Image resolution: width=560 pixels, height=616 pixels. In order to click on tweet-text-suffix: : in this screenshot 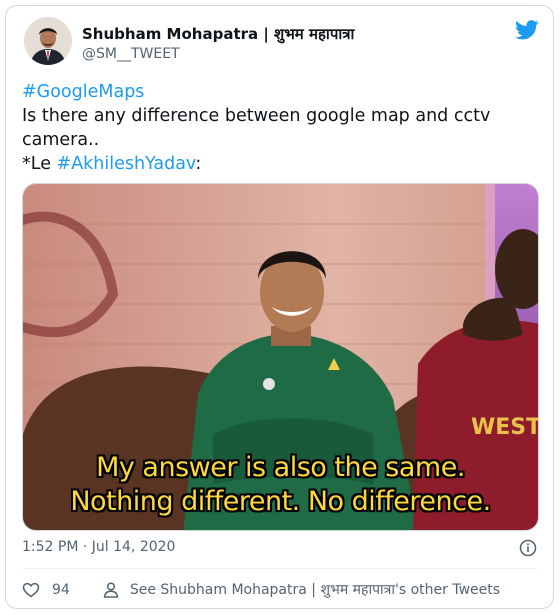, I will do `click(198, 164)`.